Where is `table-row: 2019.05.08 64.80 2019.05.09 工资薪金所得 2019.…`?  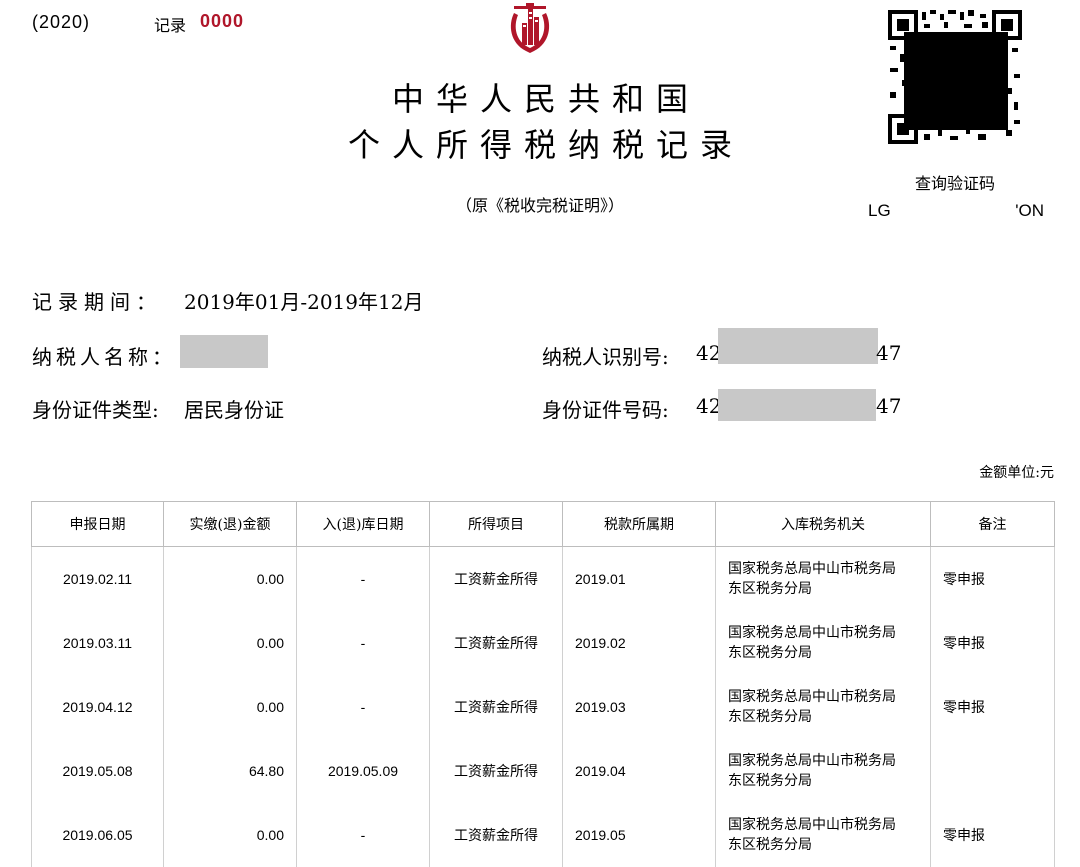 table-row: 2019.05.08 64.80 2019.05.09 工资薪金所得 2019.… is located at coordinates (543, 771).